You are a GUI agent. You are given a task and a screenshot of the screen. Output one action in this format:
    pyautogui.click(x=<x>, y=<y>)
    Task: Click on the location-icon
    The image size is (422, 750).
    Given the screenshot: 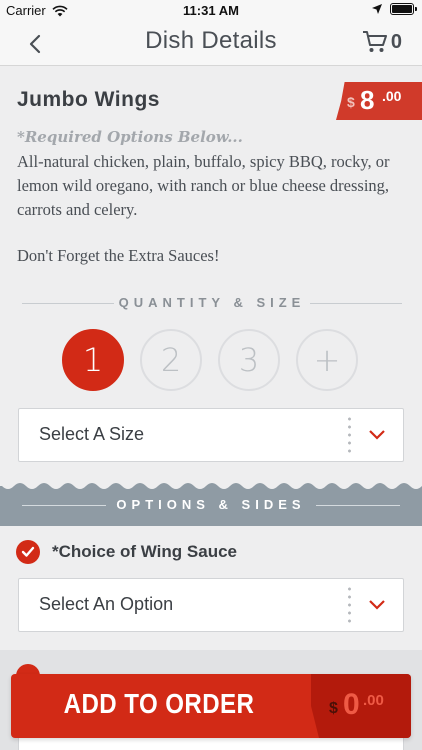 What is the action you would take?
    pyautogui.click(x=377, y=9)
    